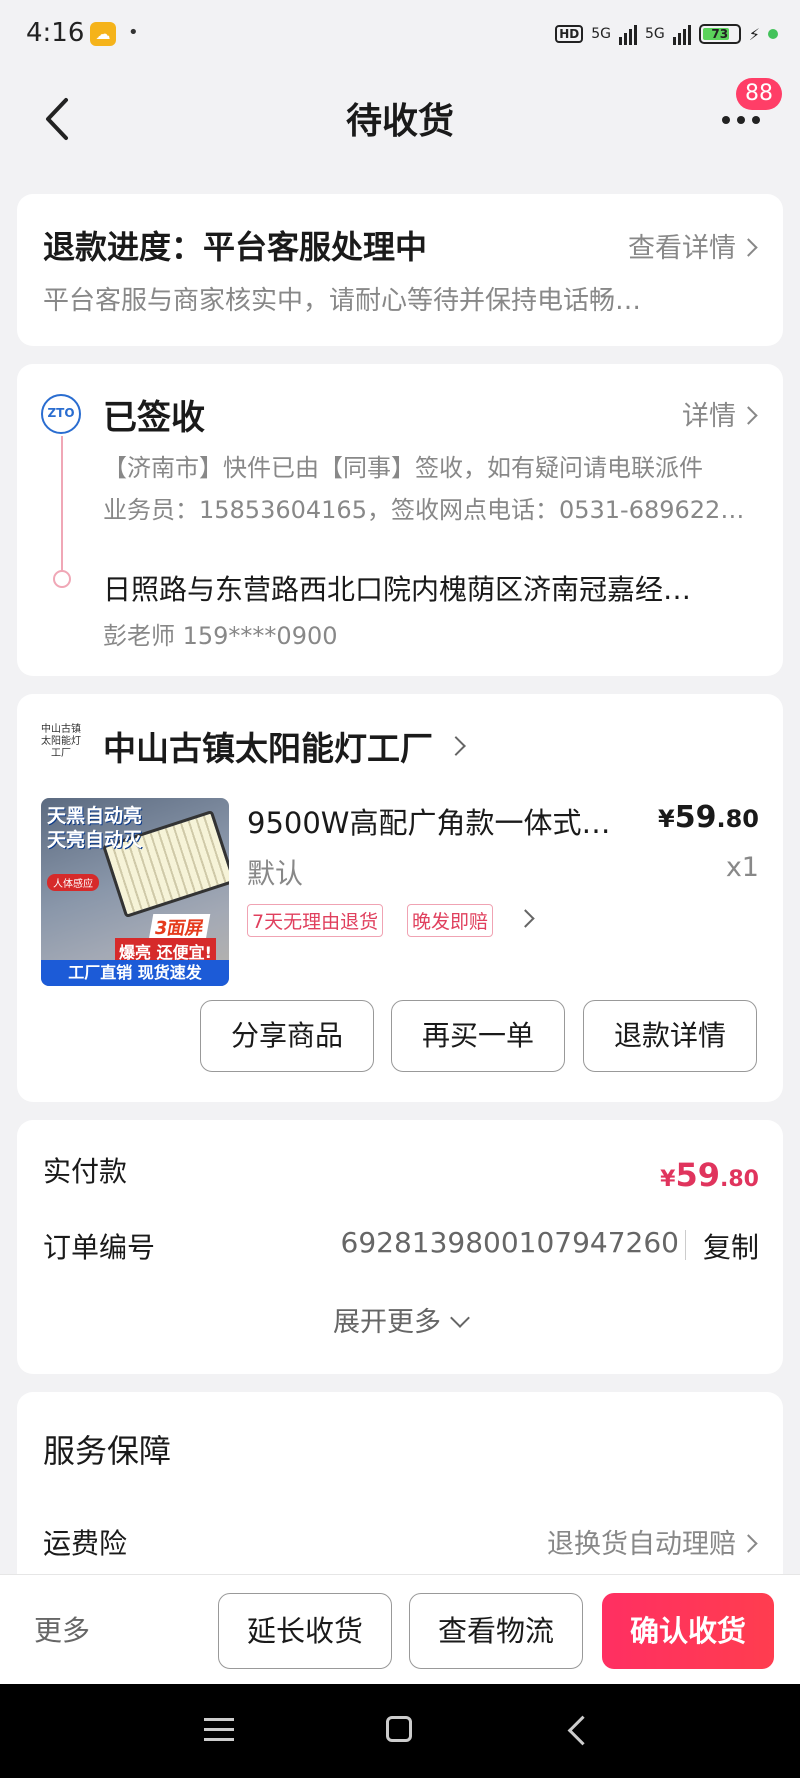  I want to click on more-button: 更多, so click(62, 1629).